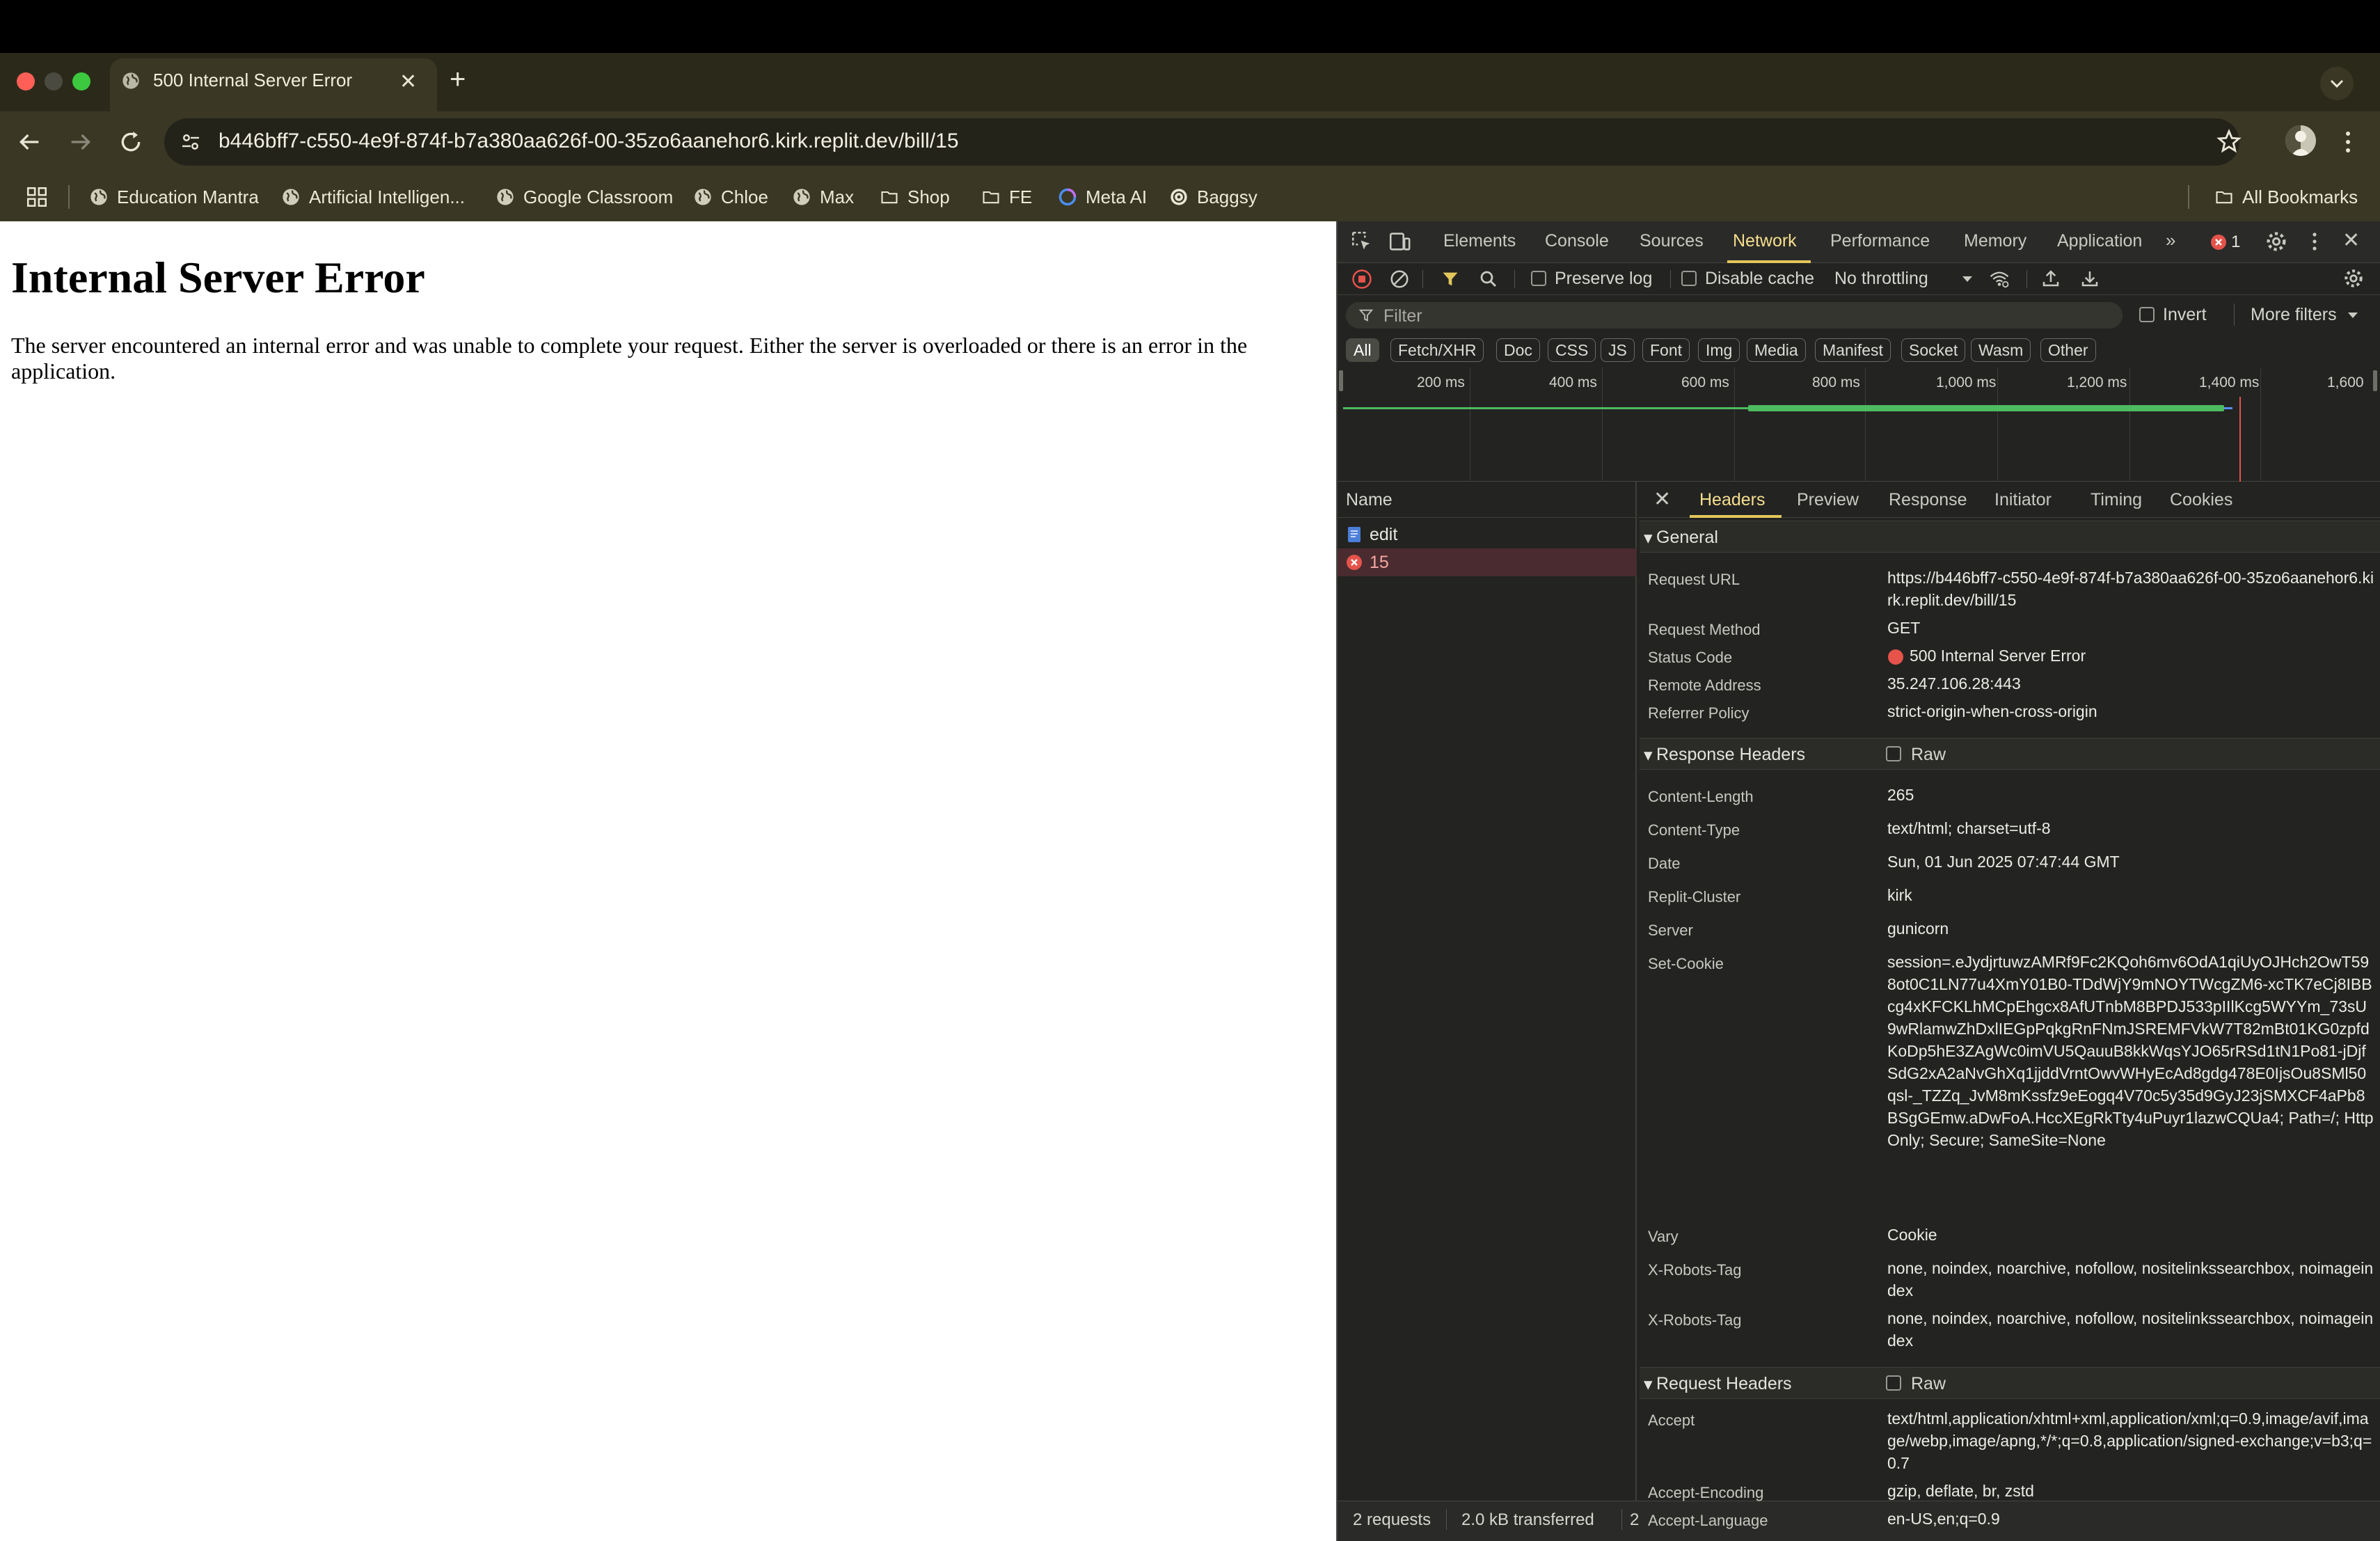  Describe the element at coordinates (1450, 279) in the screenshot. I see `filter-funnel-icon` at that location.